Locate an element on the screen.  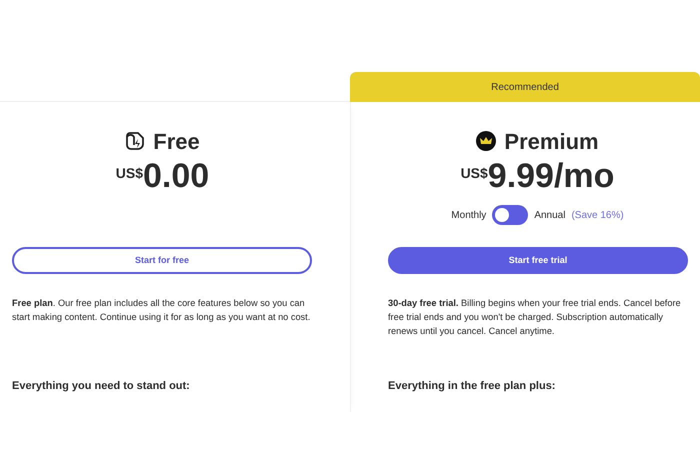
crown-icon is located at coordinates (486, 141).